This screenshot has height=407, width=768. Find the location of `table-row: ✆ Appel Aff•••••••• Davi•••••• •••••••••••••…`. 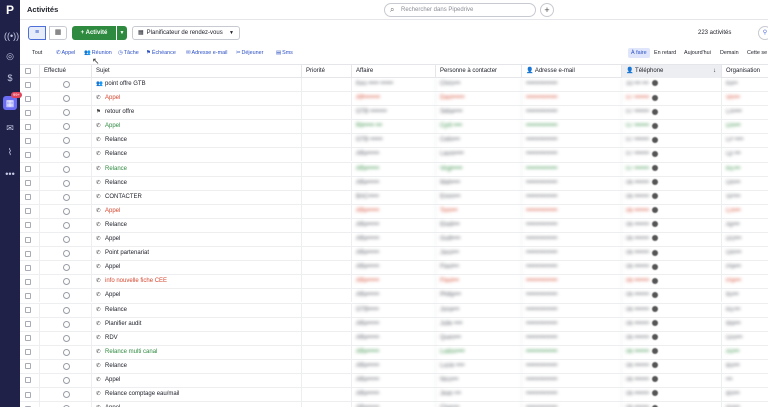

table-row: ✆ Appel Aff•••••••• Davi•••••• •••••••••••••… is located at coordinates (394, 99).